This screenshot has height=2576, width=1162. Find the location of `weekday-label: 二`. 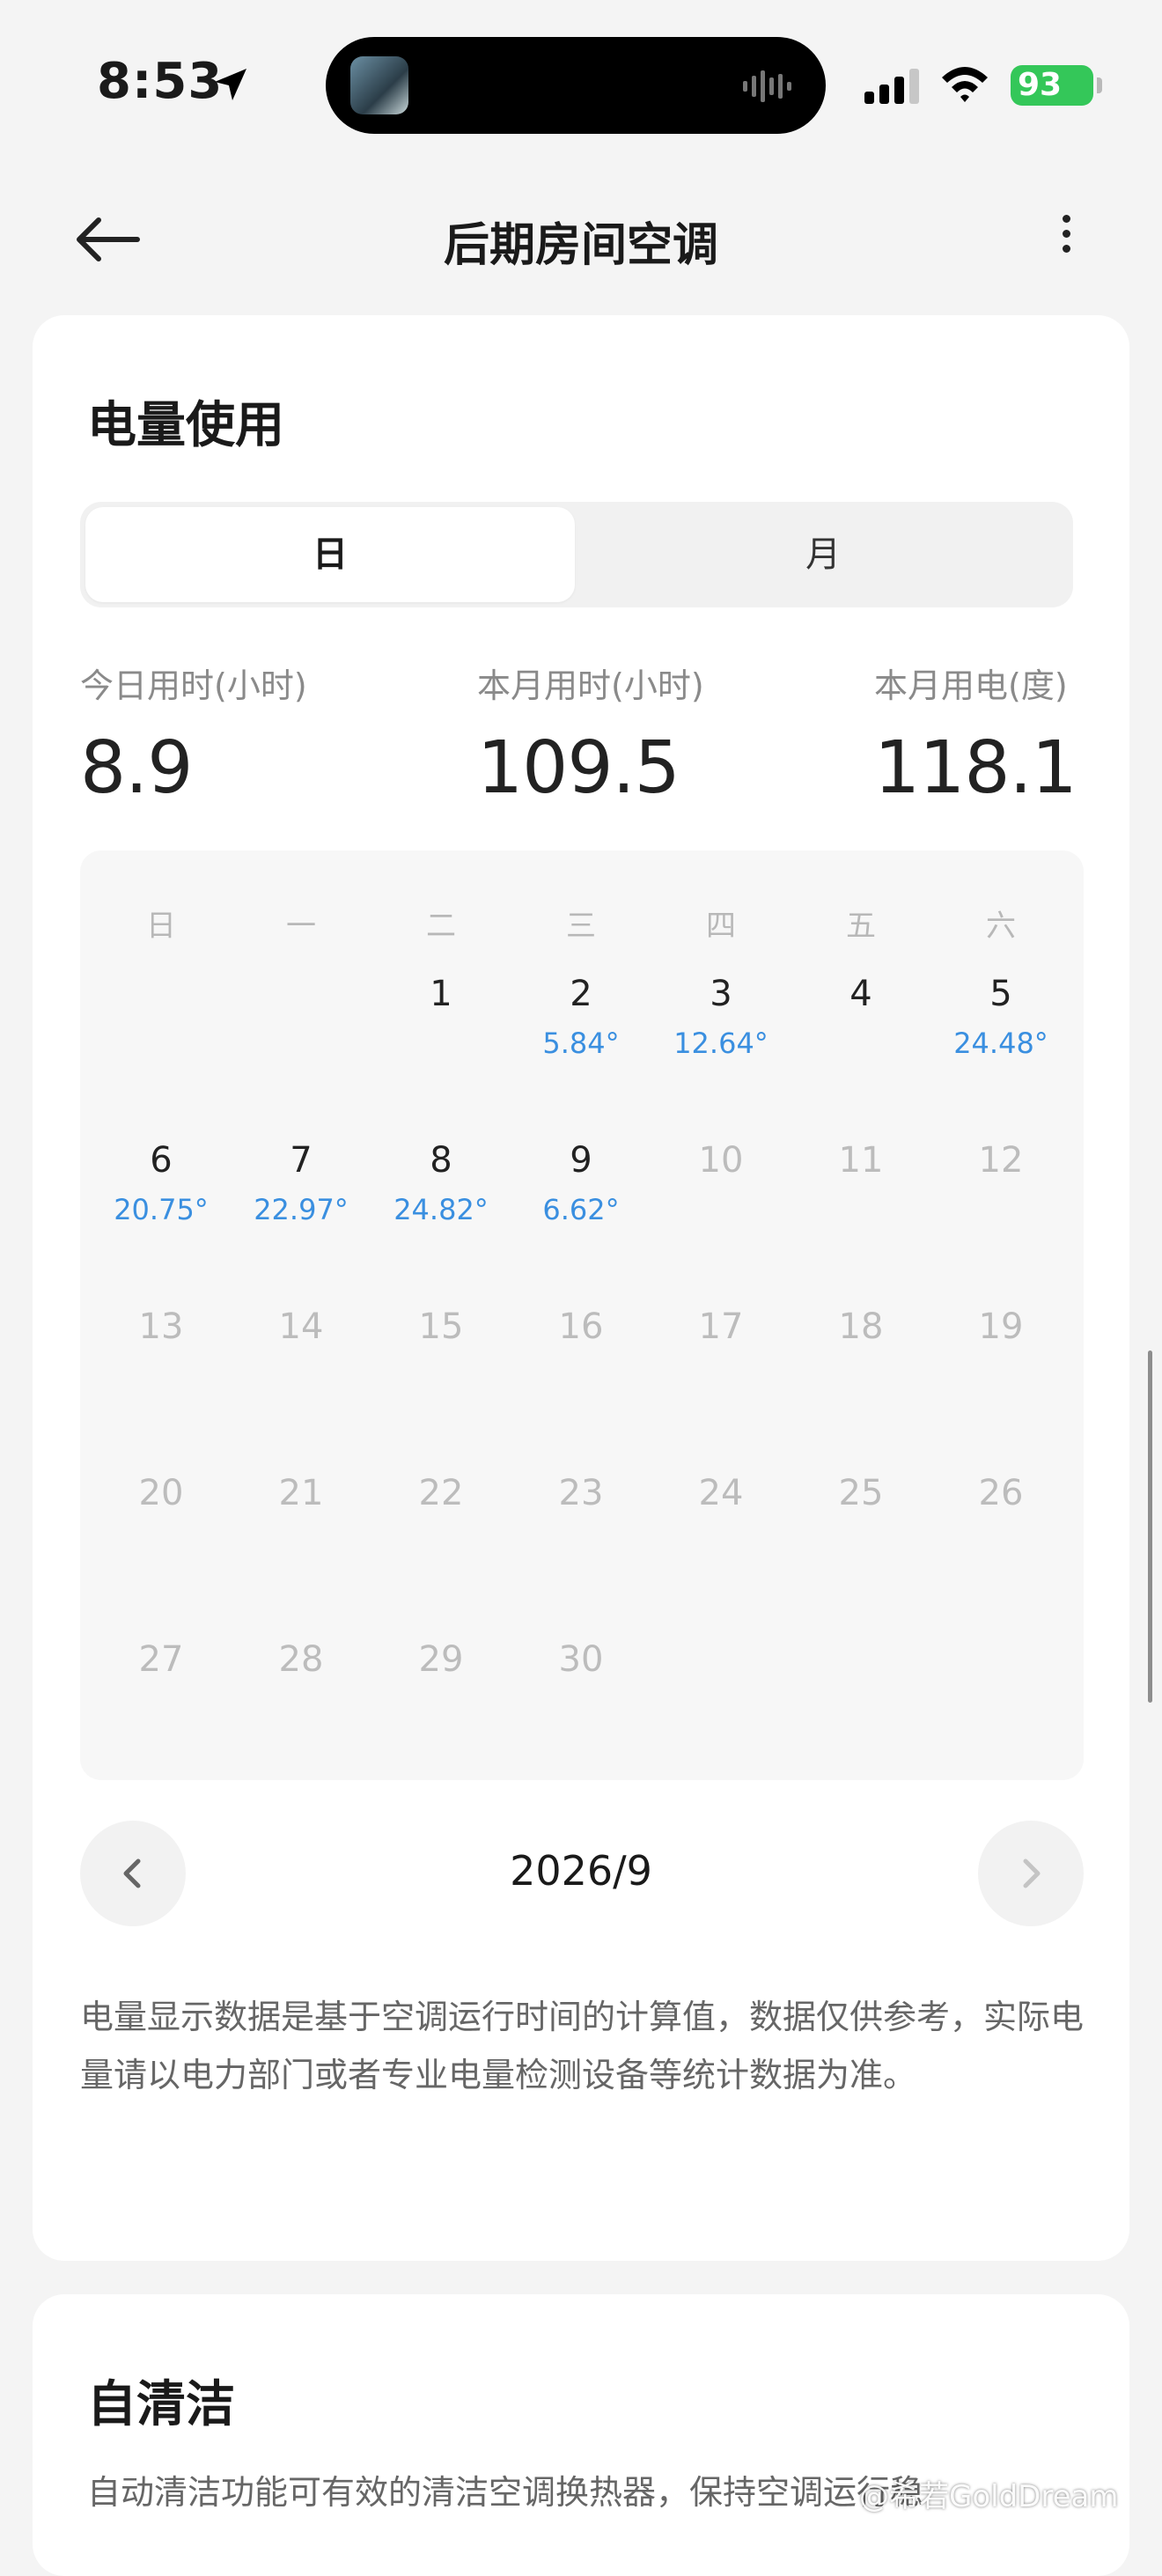

weekday-label: 二 is located at coordinates (441, 926).